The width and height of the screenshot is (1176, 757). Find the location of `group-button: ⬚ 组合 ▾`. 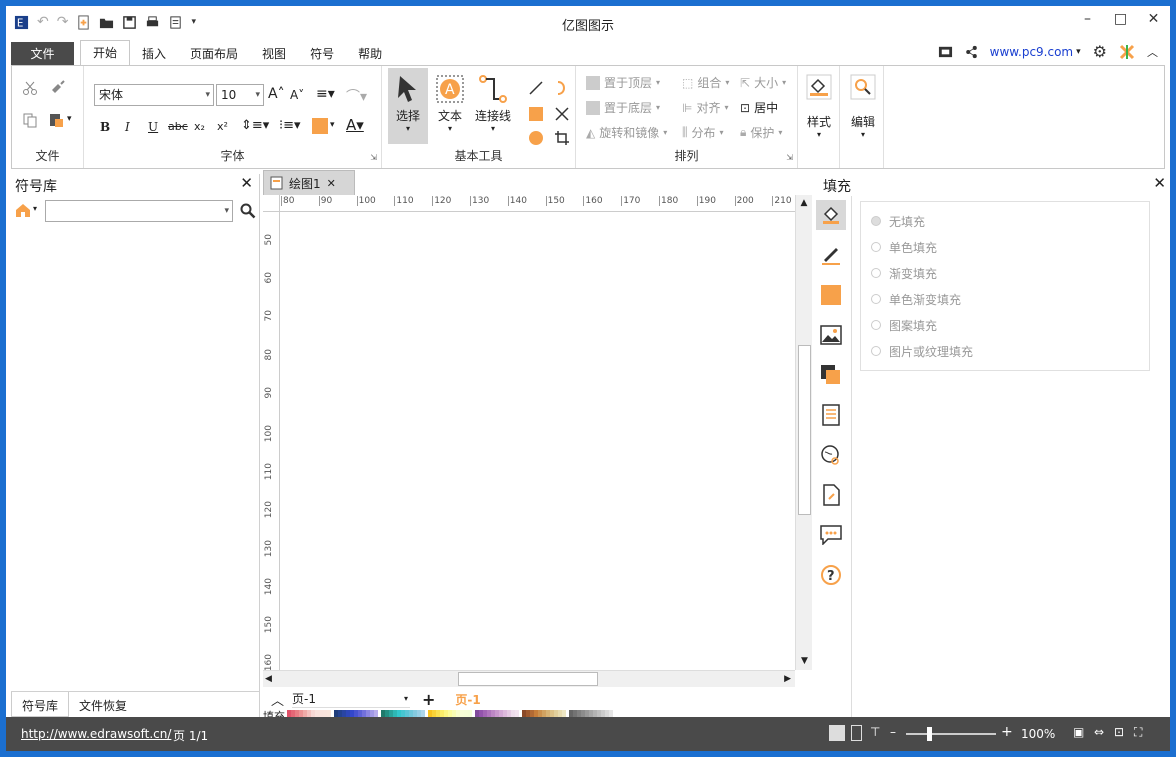

group-button: ⬚ 组合 ▾ is located at coordinates (705, 82).